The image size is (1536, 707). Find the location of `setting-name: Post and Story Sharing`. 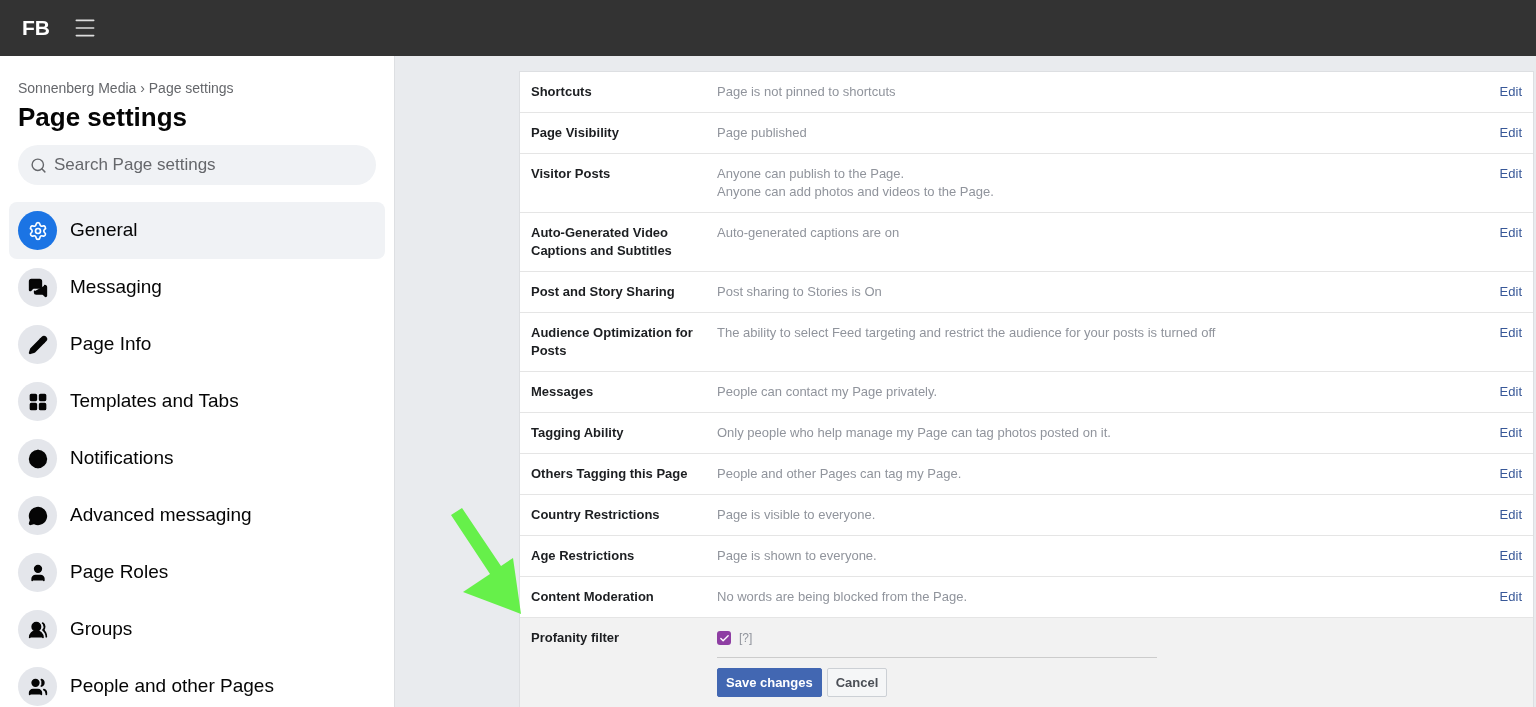

setting-name: Post and Story Sharing is located at coordinates (603, 292).